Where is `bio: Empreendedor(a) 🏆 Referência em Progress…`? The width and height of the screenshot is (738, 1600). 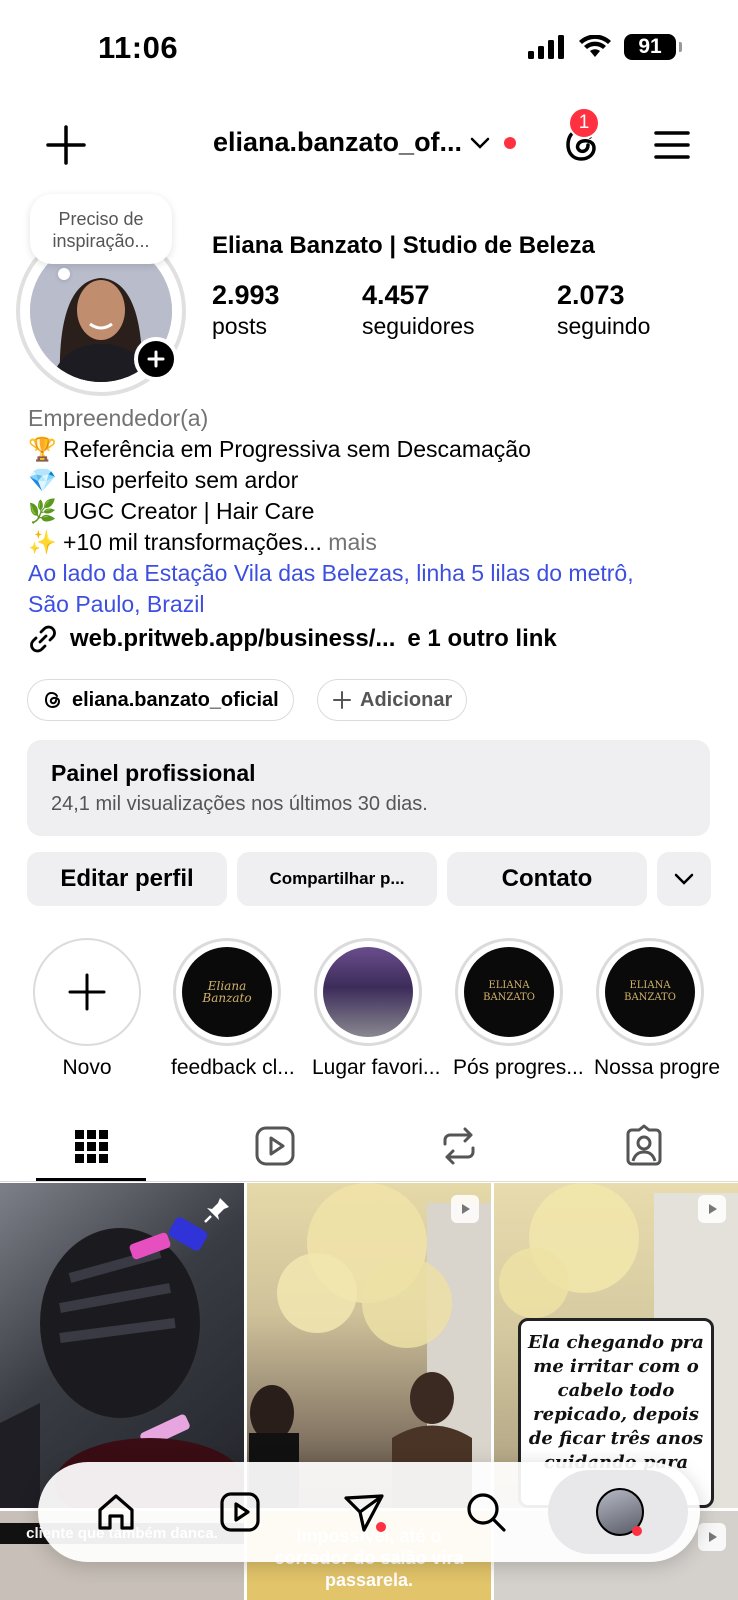
bio: Empreendedor(a) 🏆 Referência em Progress… is located at coordinates (373, 511).